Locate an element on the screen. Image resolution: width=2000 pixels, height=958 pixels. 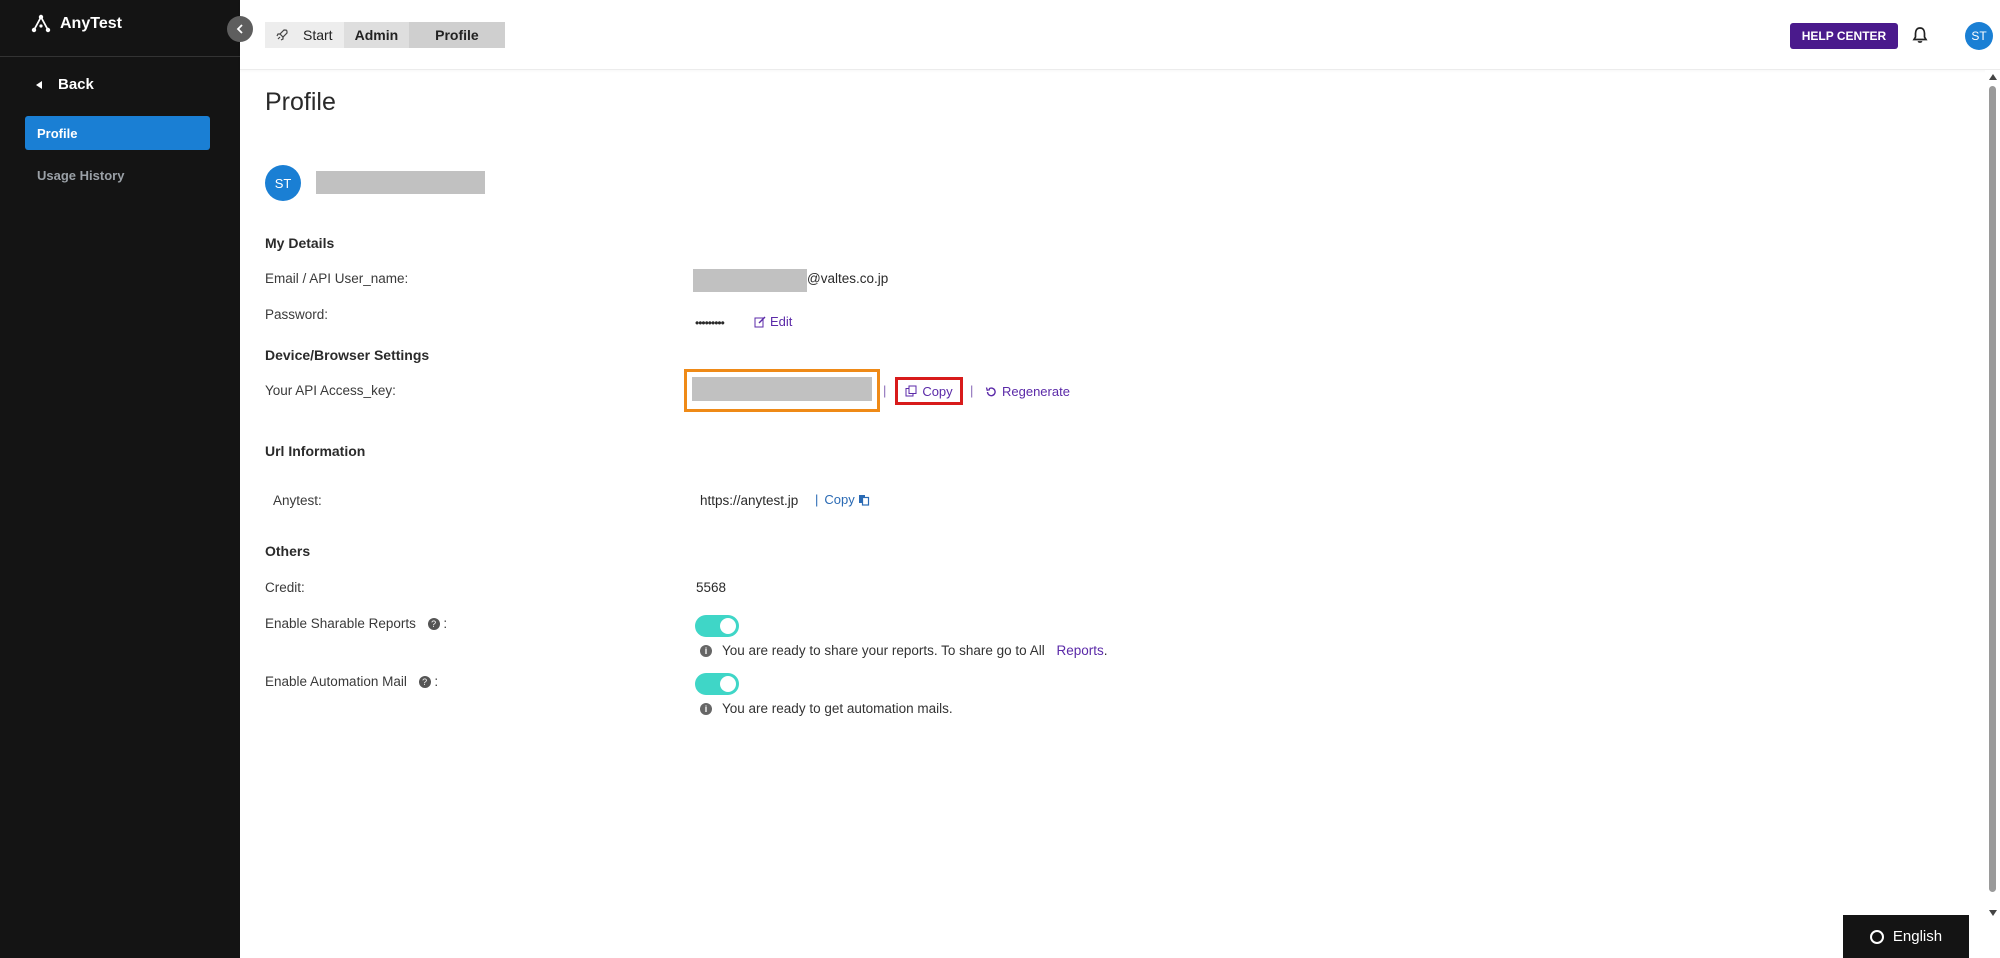
redacted-user-name is located at coordinates (400, 182).